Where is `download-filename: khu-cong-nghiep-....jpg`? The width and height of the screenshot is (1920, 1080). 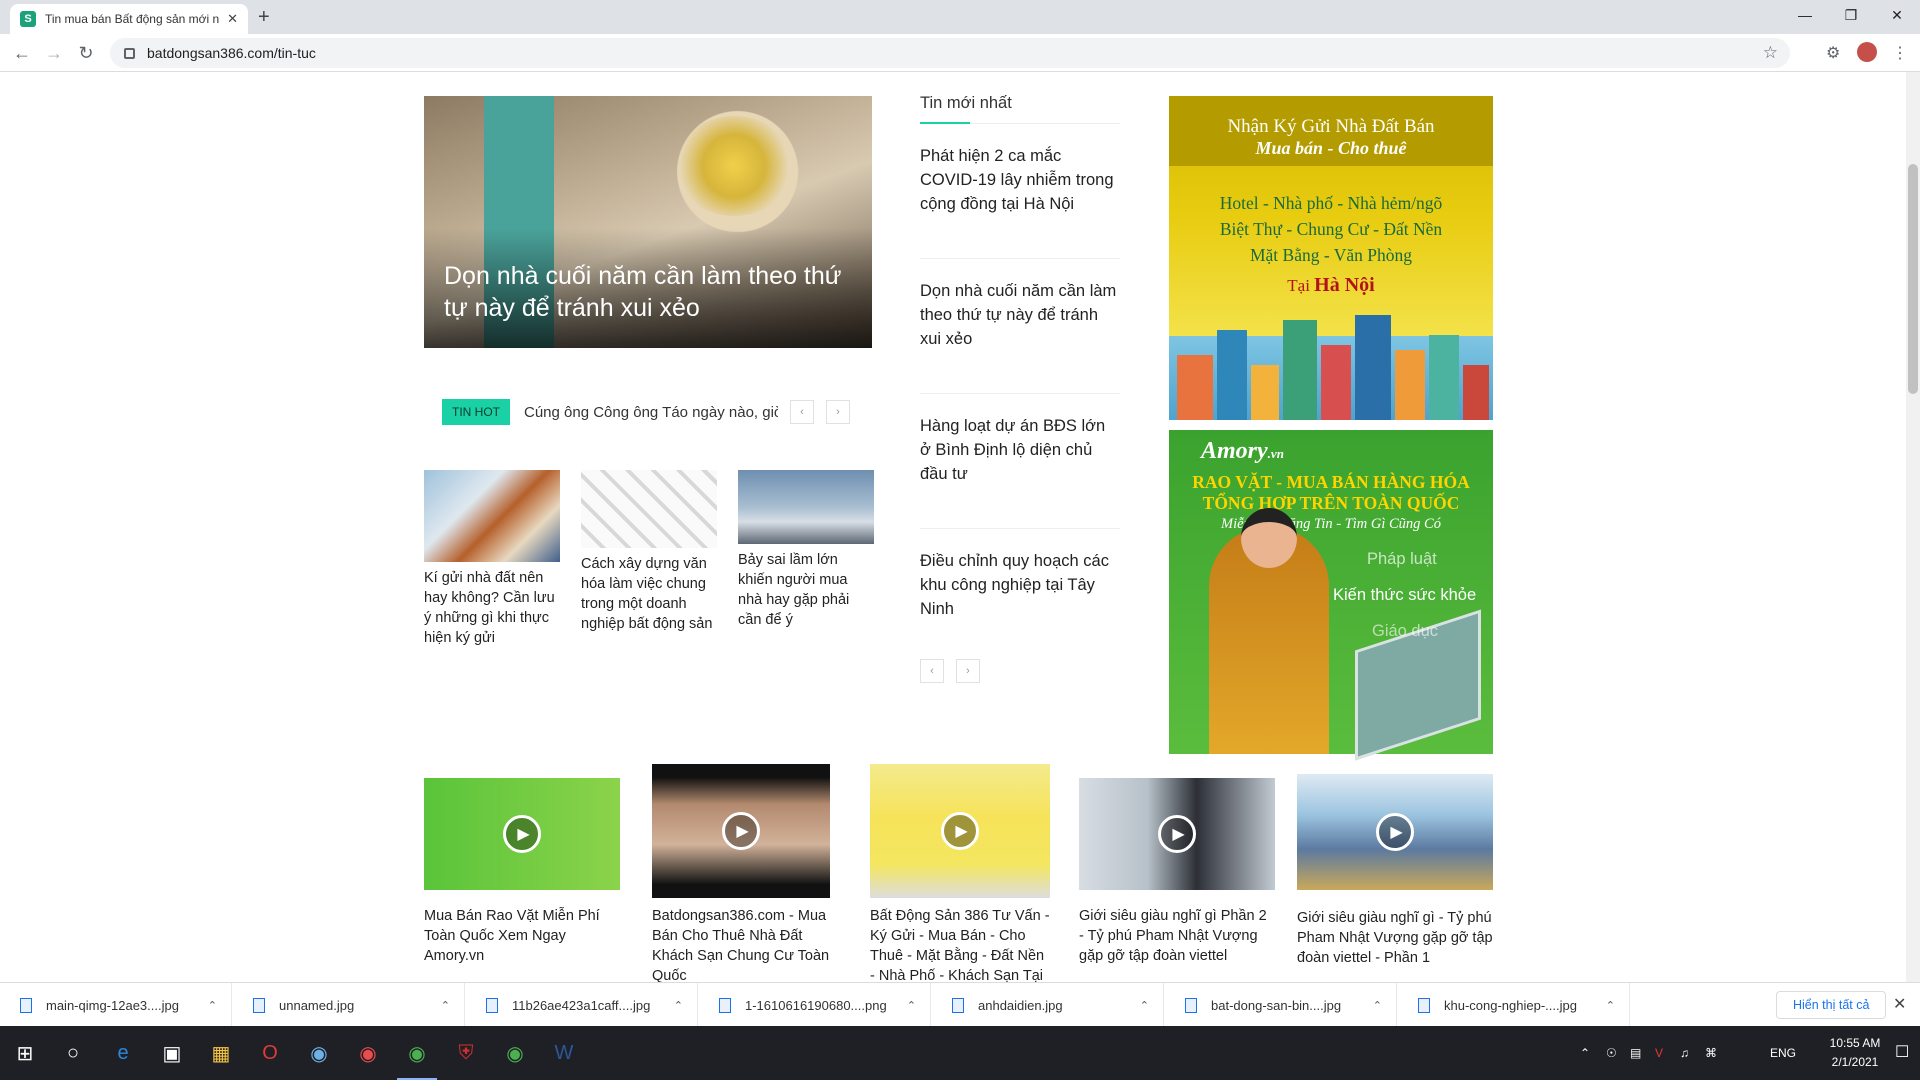
download-filename: khu-cong-nghiep-....jpg is located at coordinates (1525, 1005).